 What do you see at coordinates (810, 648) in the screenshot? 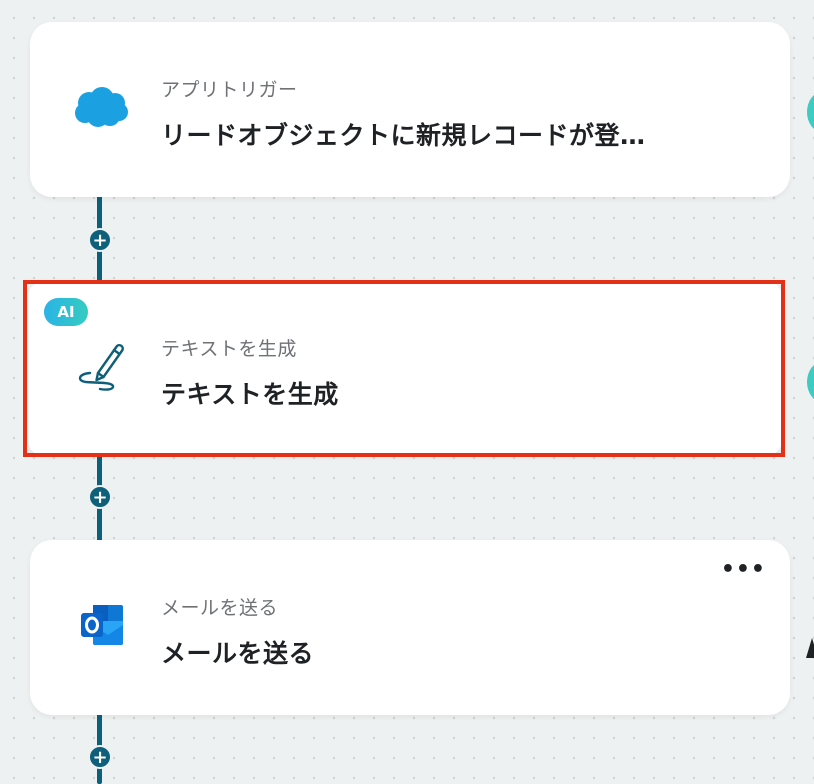
I see `side-warning-icon` at bounding box center [810, 648].